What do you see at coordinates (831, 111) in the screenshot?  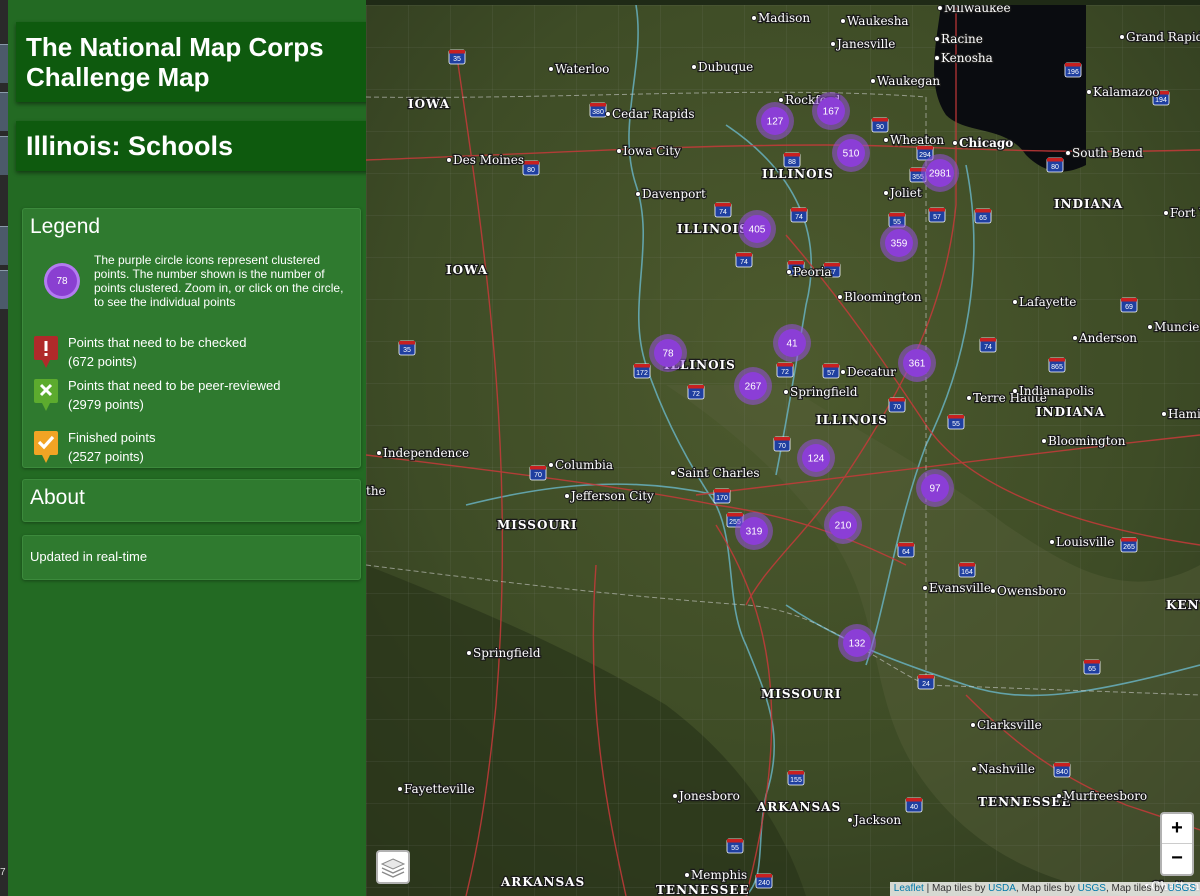 I see `cluster-marker: 167` at bounding box center [831, 111].